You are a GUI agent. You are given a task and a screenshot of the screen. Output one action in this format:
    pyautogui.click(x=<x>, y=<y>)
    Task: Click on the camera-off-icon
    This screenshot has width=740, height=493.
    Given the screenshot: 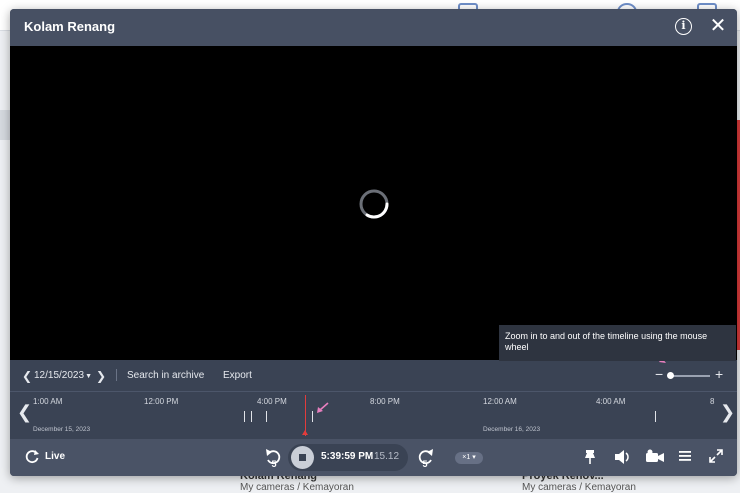 What is the action you would take?
    pyautogui.click(x=655, y=457)
    